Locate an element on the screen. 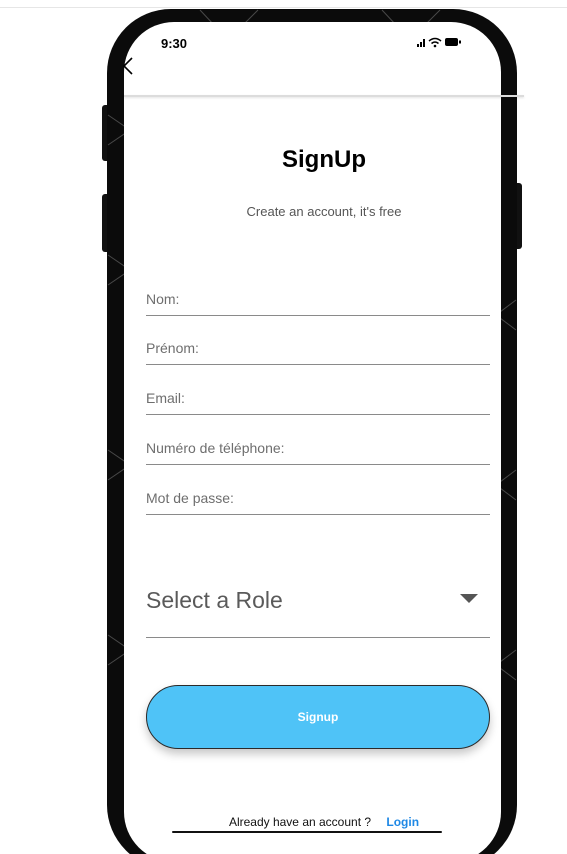  chevron-left-icon is located at coordinates (127, 66).